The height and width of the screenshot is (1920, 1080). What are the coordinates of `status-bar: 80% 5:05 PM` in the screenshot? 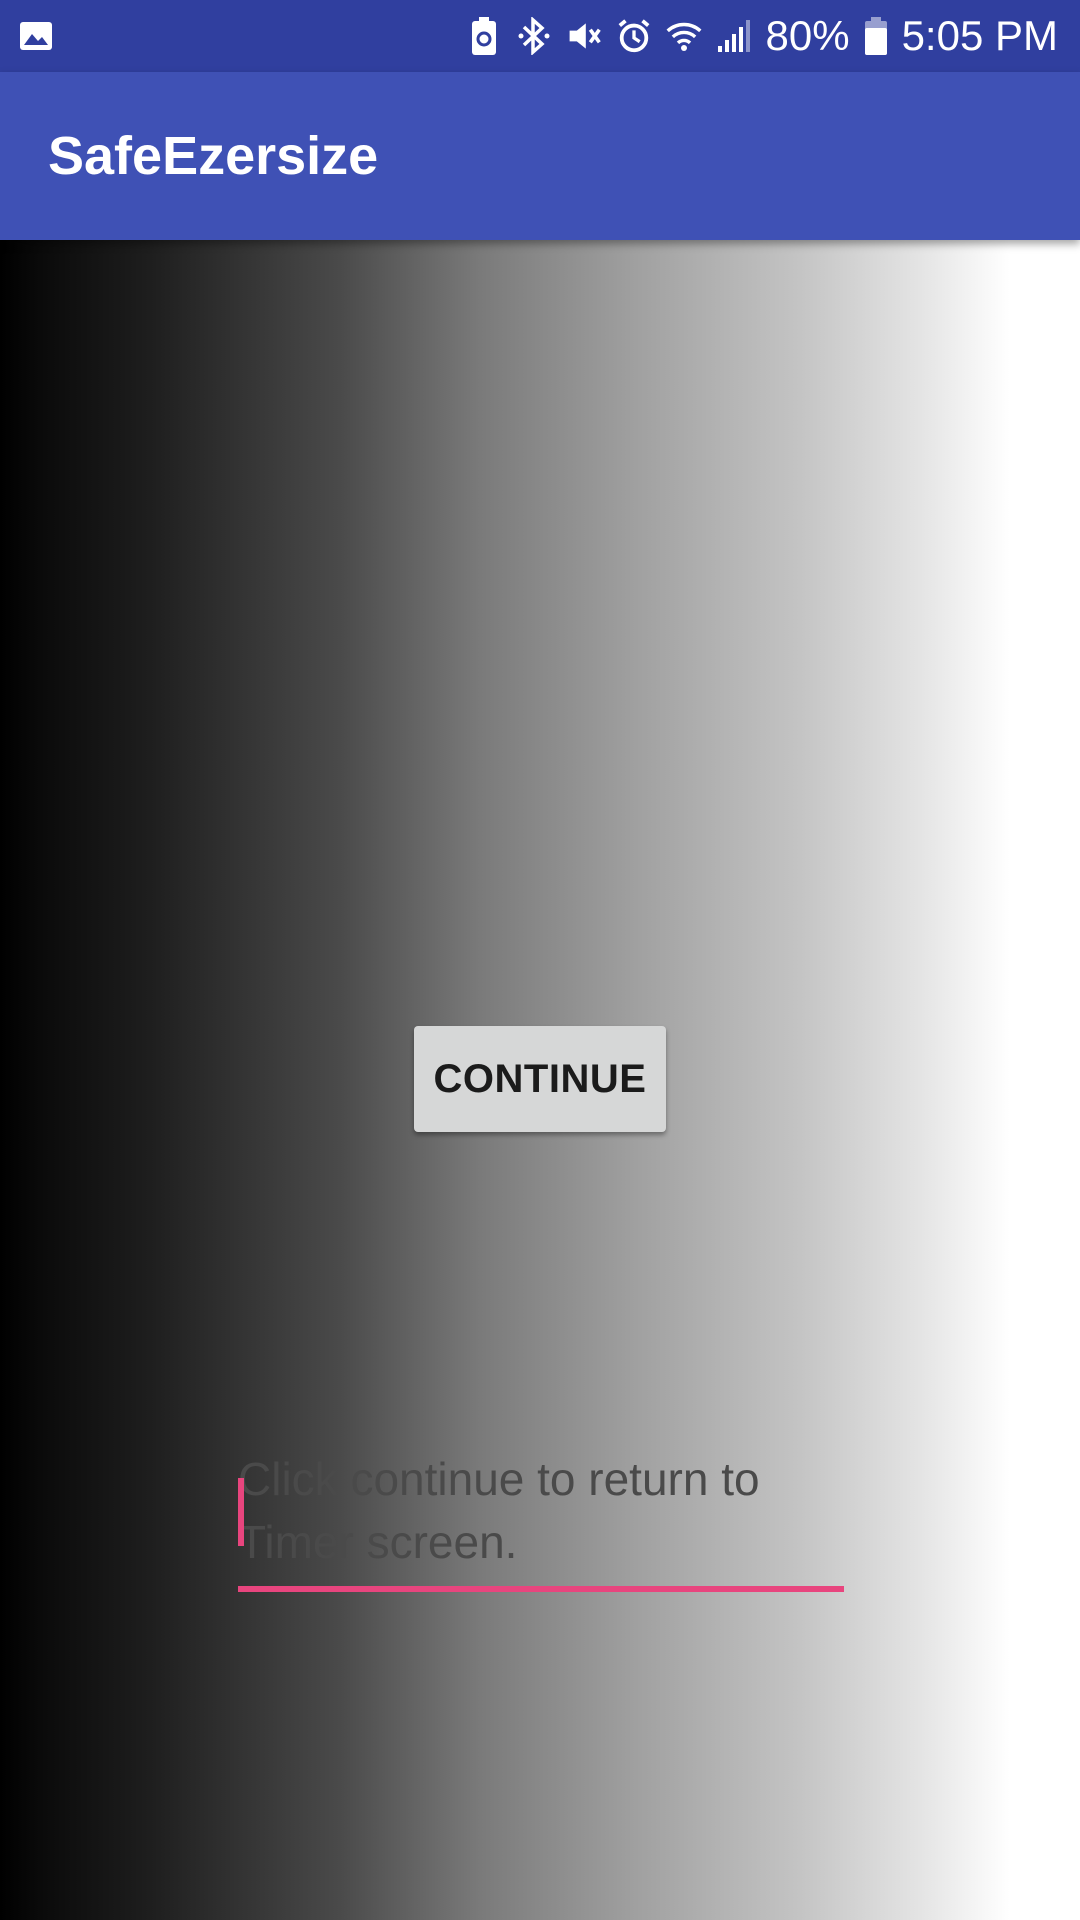 It's located at (540, 36).